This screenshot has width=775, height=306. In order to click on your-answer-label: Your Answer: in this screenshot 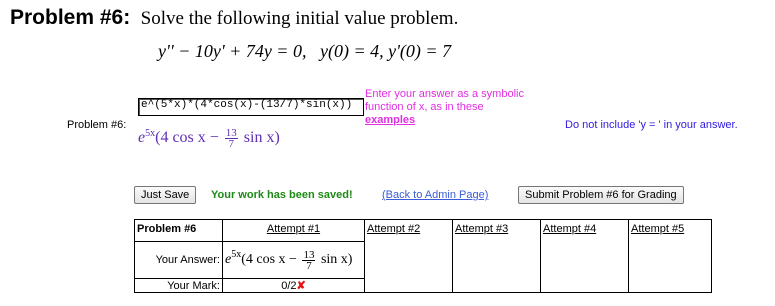, I will do `click(178, 260)`.